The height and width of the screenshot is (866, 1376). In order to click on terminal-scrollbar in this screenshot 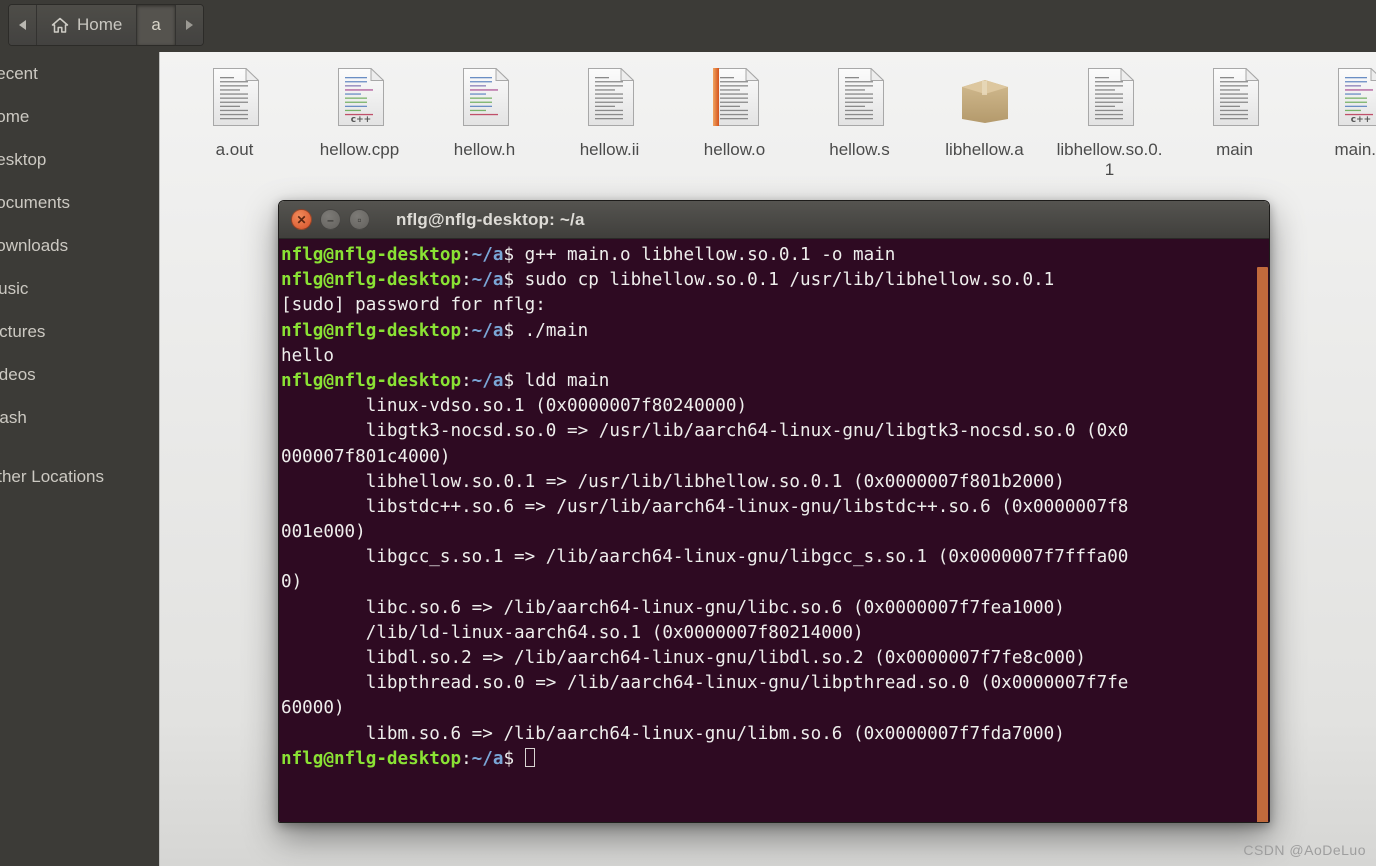, I will do `click(1262, 530)`.